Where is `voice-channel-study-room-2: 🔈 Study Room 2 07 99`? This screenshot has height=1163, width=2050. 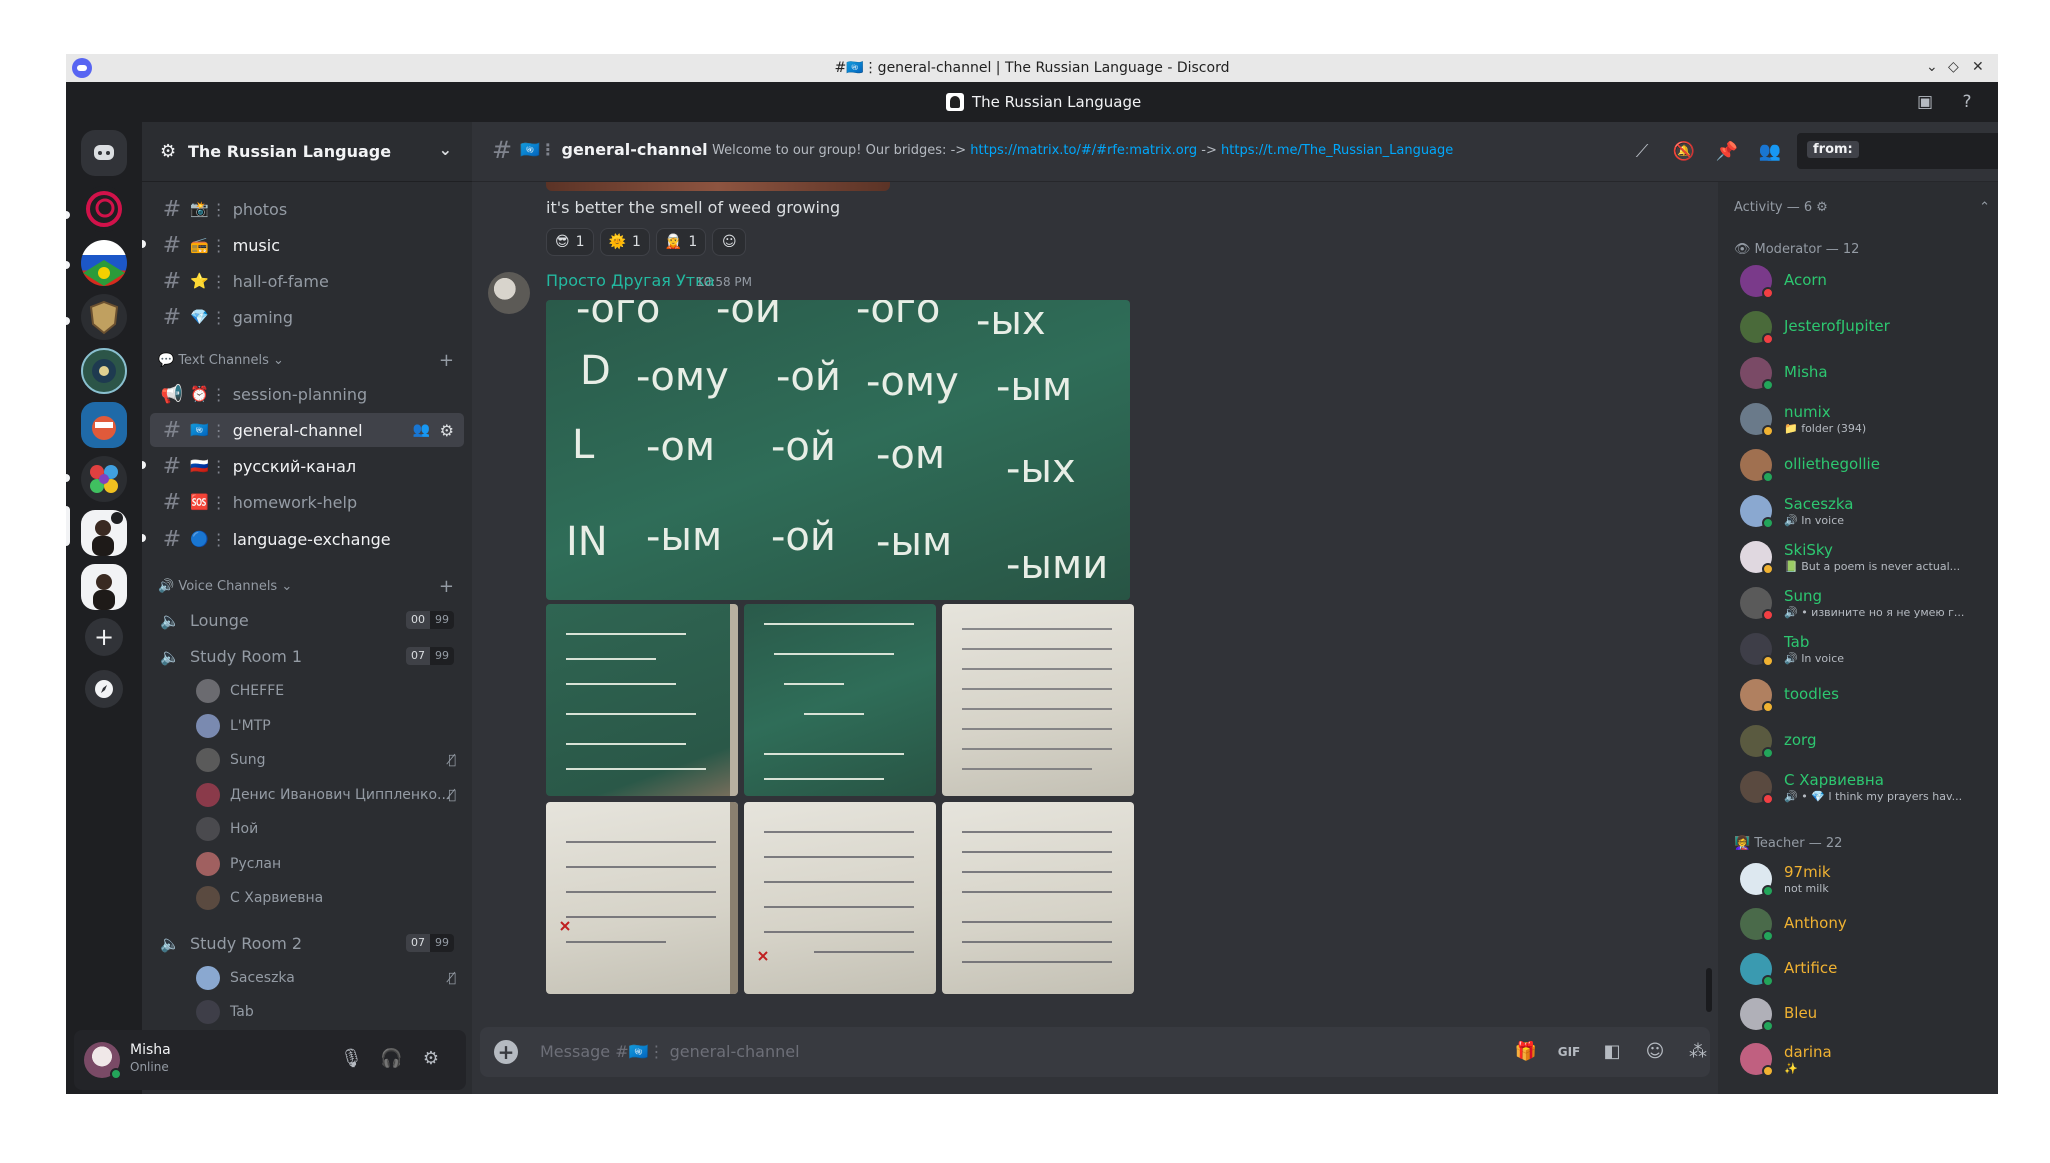 voice-channel-study-room-2: 🔈 Study Room 2 07 99 is located at coordinates (307, 943).